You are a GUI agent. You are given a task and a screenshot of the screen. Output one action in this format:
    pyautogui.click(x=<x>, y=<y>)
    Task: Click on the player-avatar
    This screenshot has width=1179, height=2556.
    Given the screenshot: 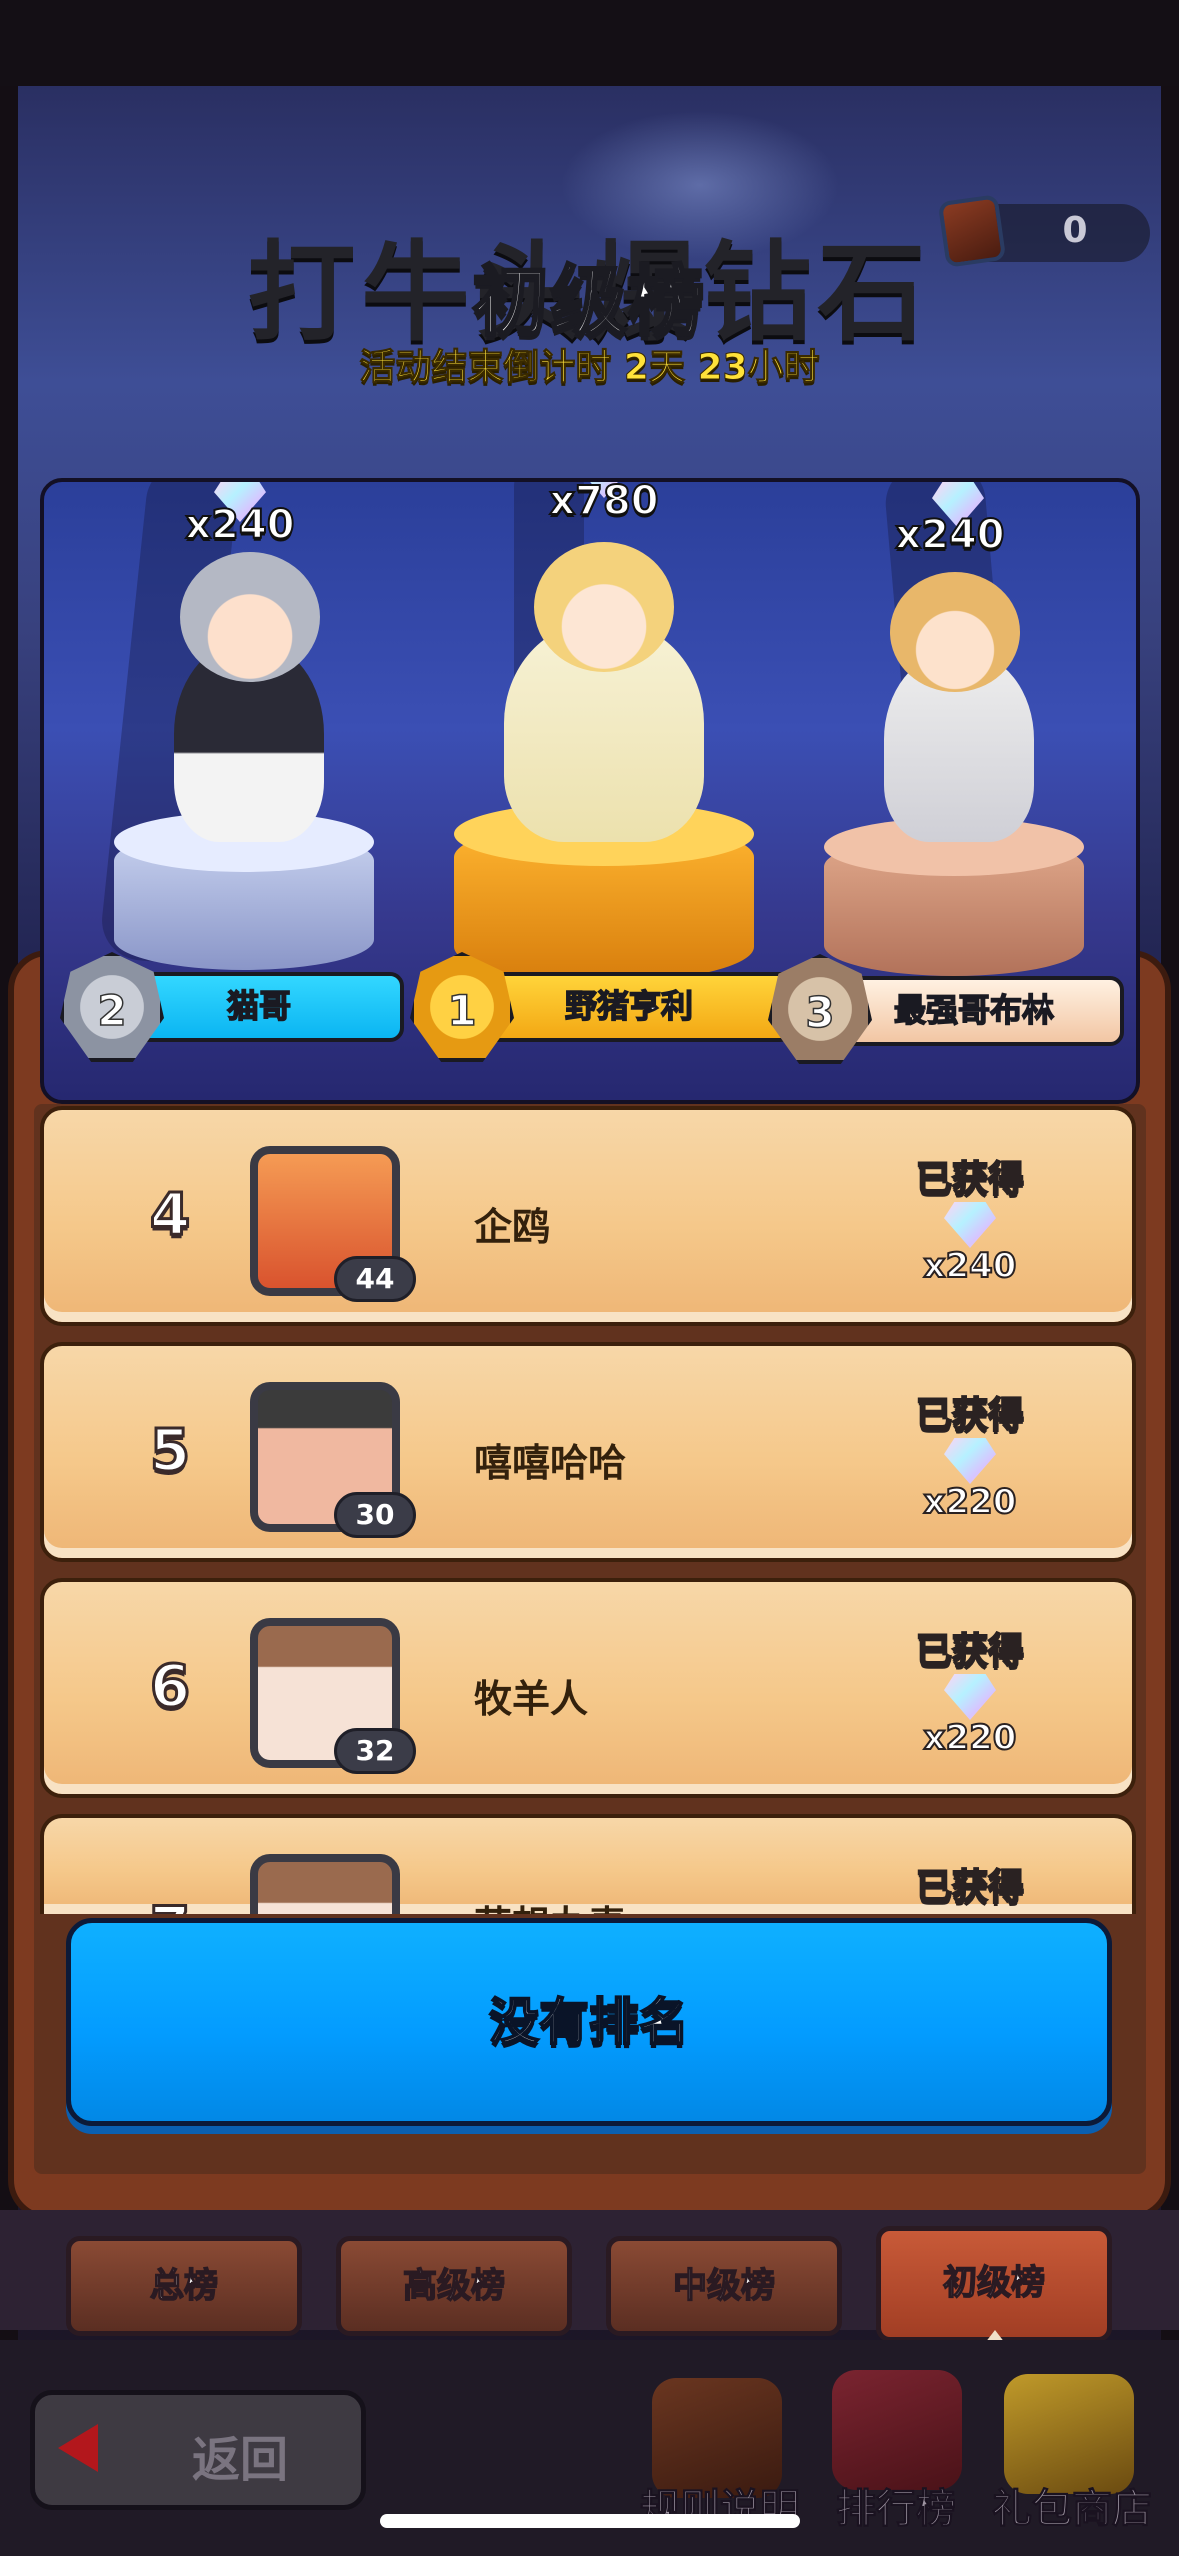 What is the action you would take?
    pyautogui.click(x=325, y=1884)
    